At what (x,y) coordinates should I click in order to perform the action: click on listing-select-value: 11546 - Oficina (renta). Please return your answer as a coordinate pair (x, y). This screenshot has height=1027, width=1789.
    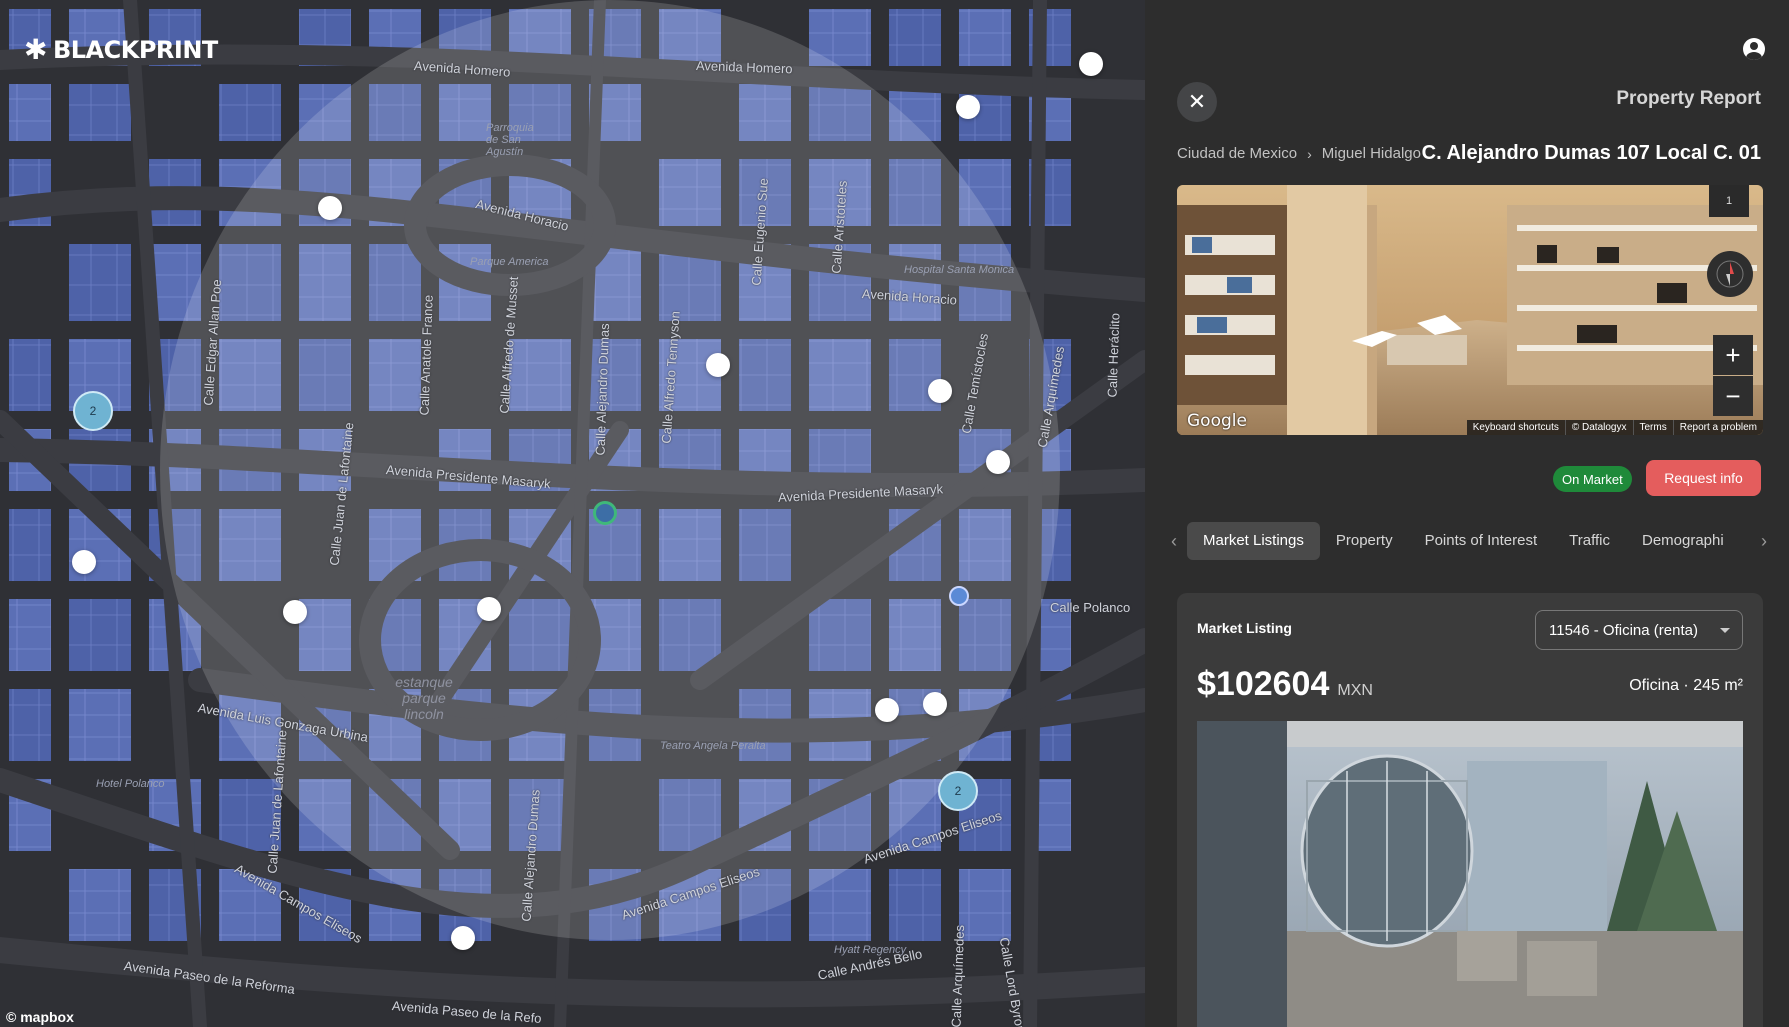
    Looking at the image, I should click on (1623, 630).